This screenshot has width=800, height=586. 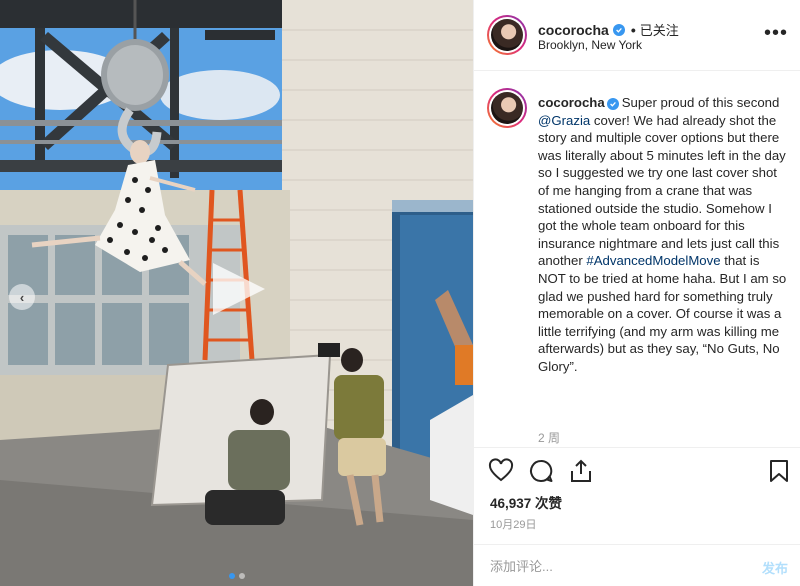 What do you see at coordinates (526, 502) in the screenshot?
I see `like-count: 46,937 次赞` at bounding box center [526, 502].